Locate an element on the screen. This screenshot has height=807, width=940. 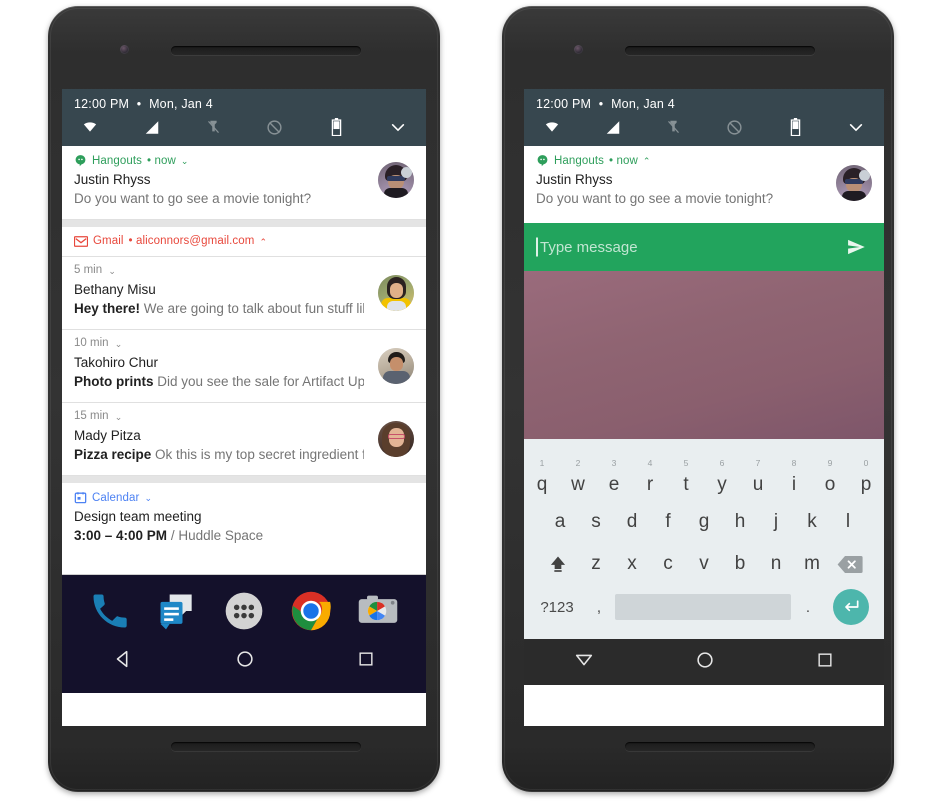
enter-key is located at coordinates (851, 607).